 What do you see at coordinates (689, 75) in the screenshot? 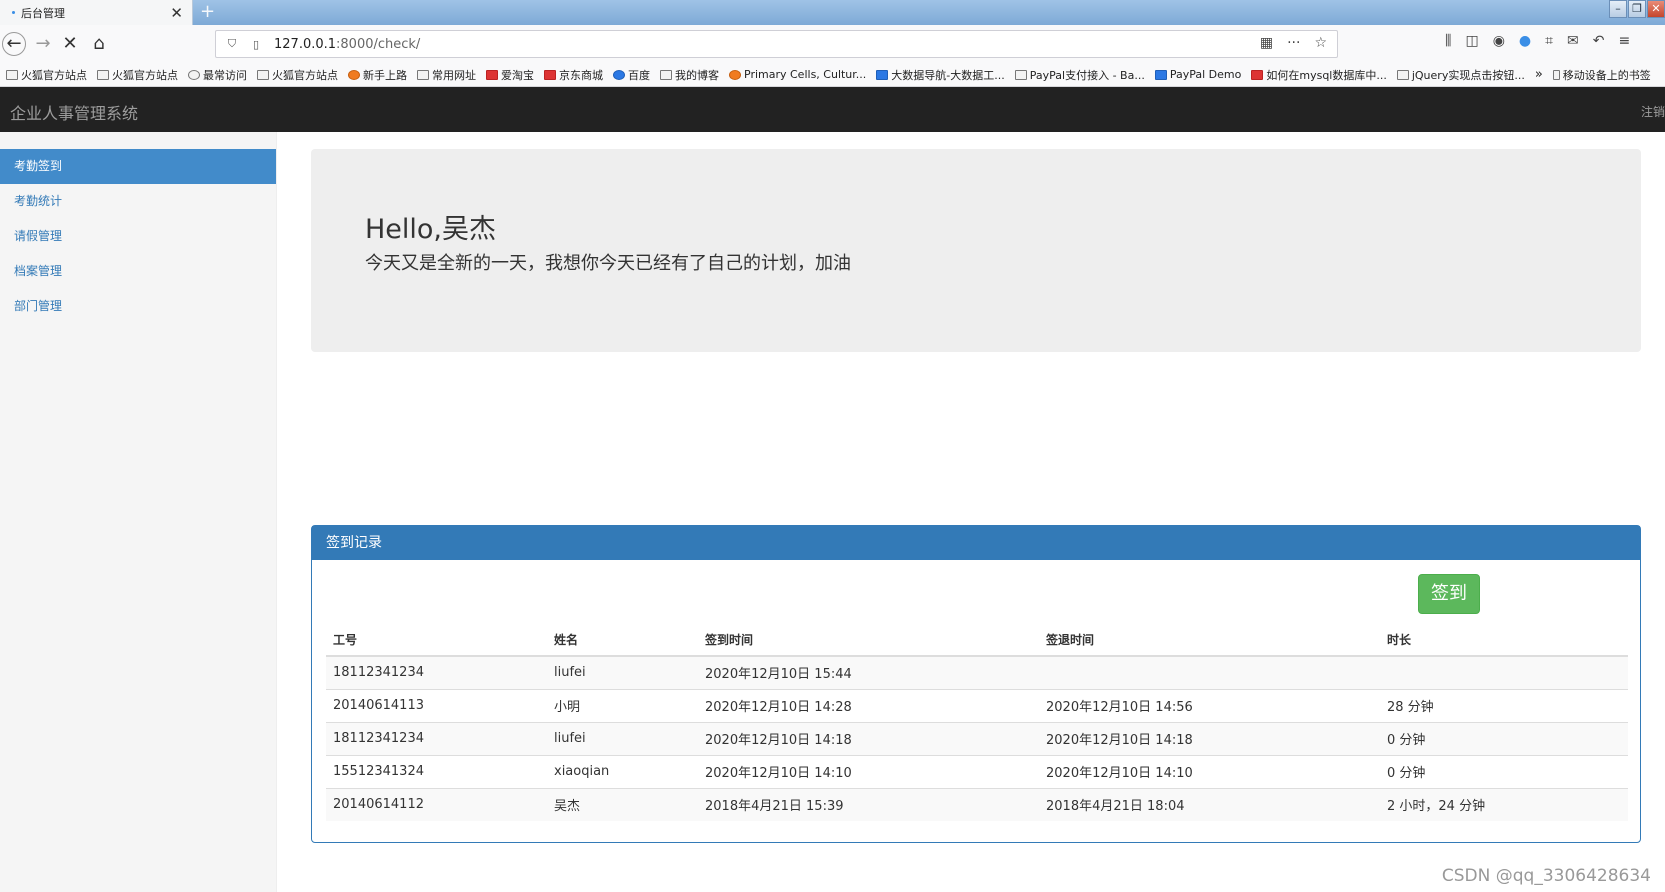
I see `bookmark-item: 我的博客` at bounding box center [689, 75].